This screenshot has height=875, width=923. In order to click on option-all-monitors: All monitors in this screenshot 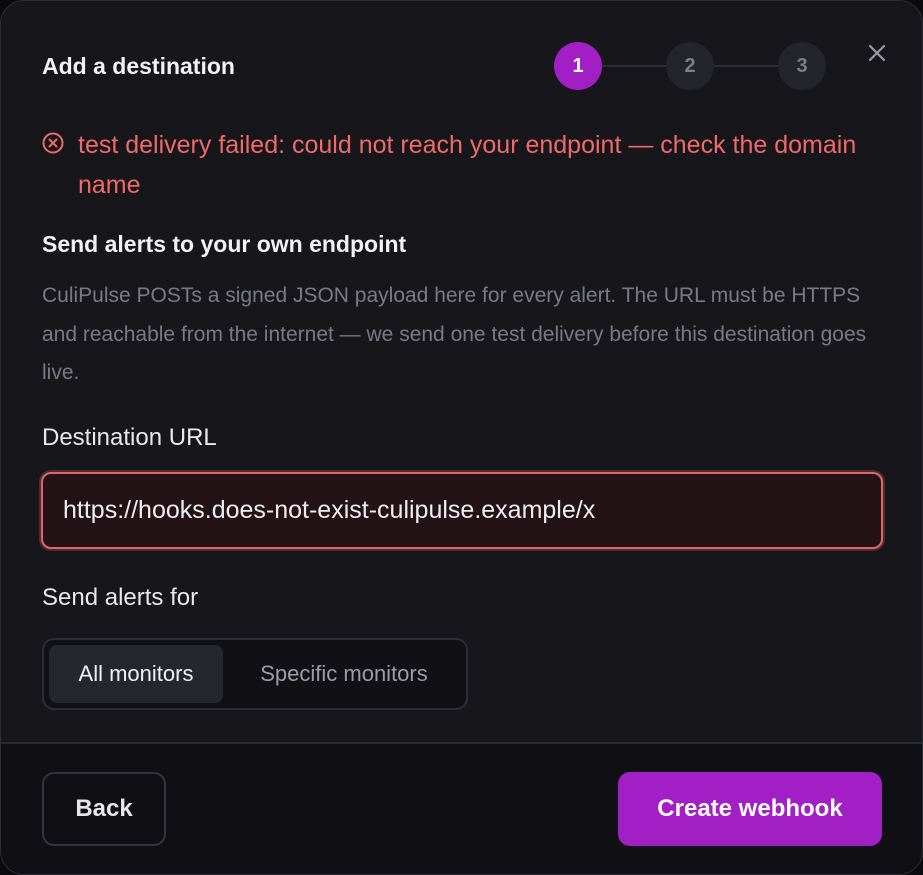, I will do `click(136, 674)`.